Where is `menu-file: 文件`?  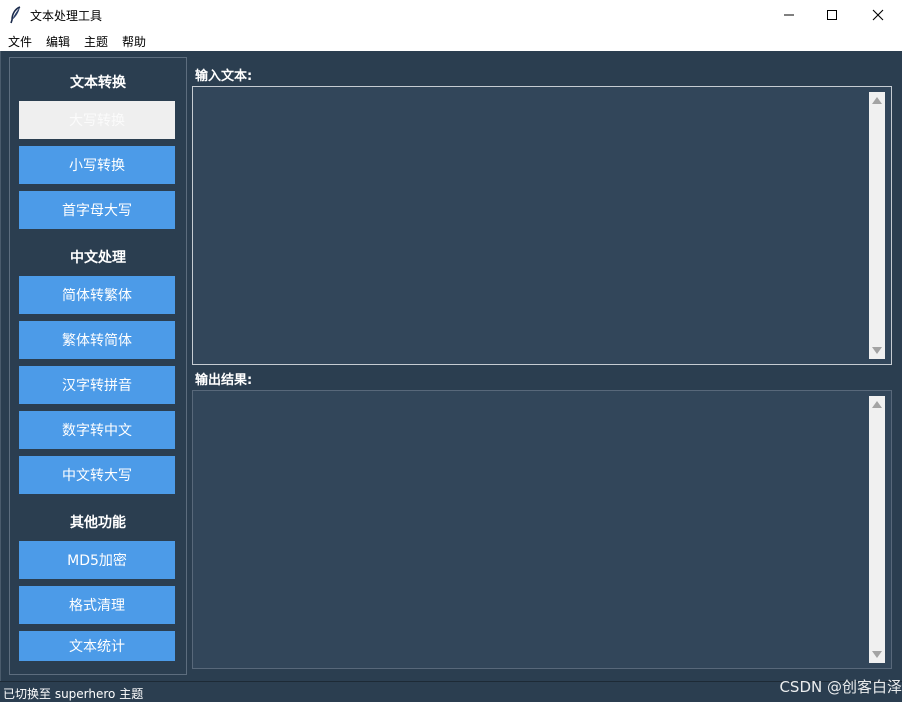 menu-file: 文件 is located at coordinates (20, 41).